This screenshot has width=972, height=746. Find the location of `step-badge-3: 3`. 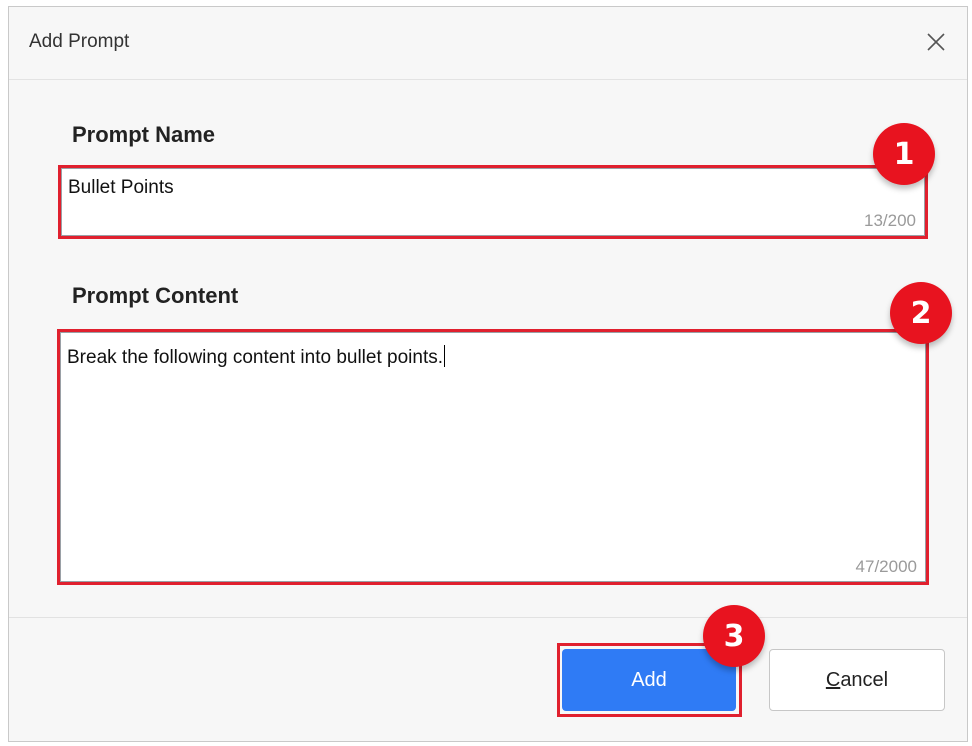

step-badge-3: 3 is located at coordinates (734, 636).